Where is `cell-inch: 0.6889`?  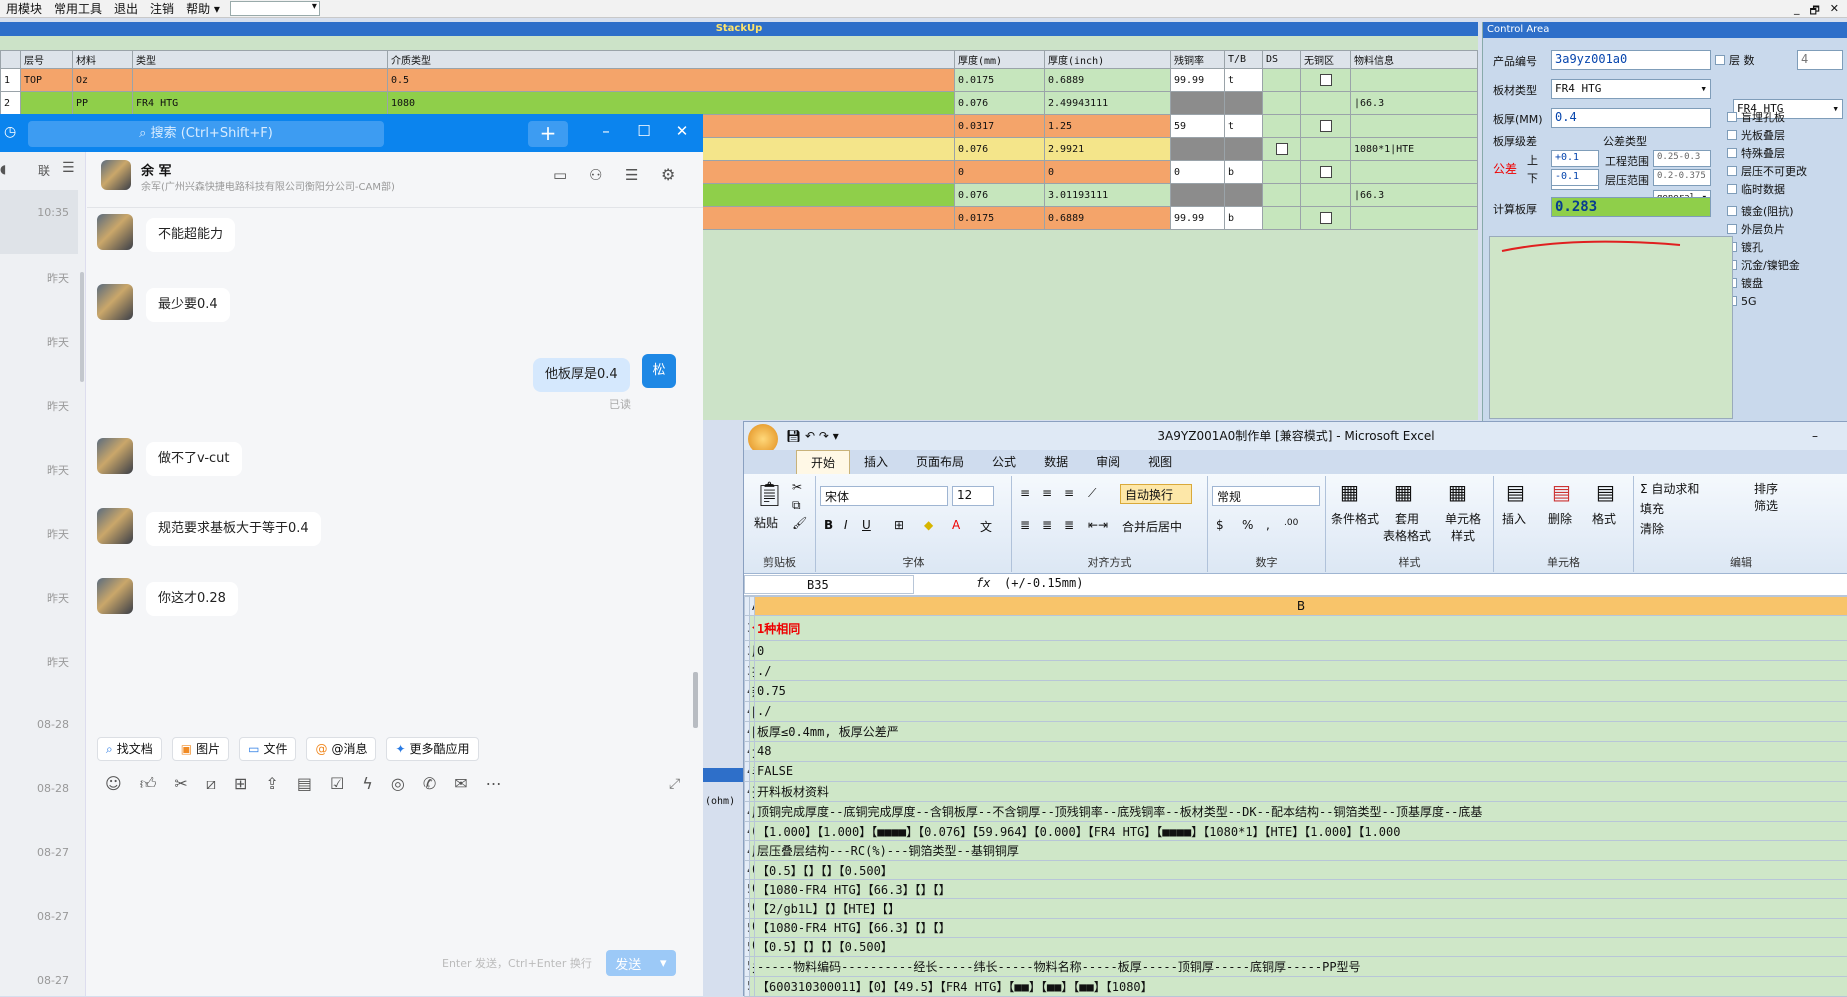 cell-inch: 0.6889 is located at coordinates (1108, 80).